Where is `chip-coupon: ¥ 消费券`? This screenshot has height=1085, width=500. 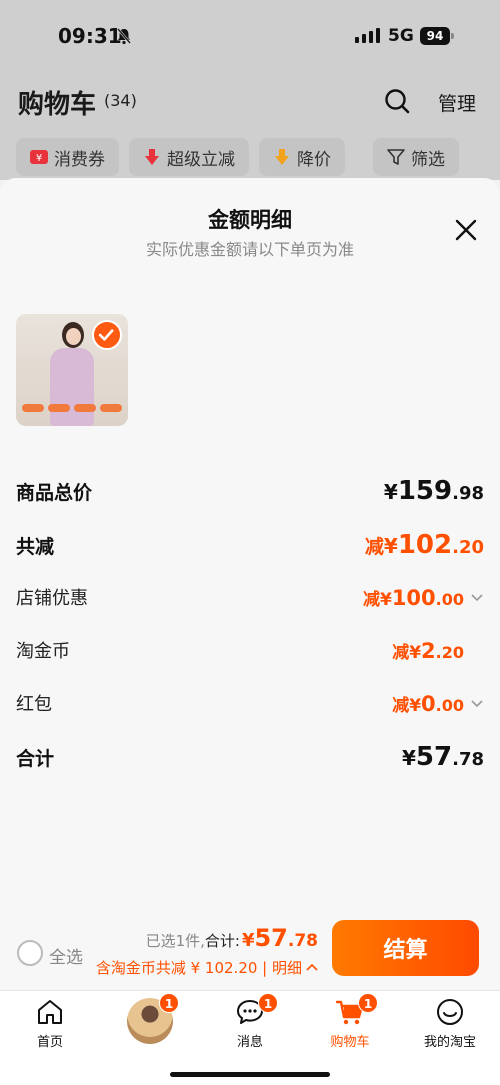 chip-coupon: ¥ 消费券 is located at coordinates (67, 157).